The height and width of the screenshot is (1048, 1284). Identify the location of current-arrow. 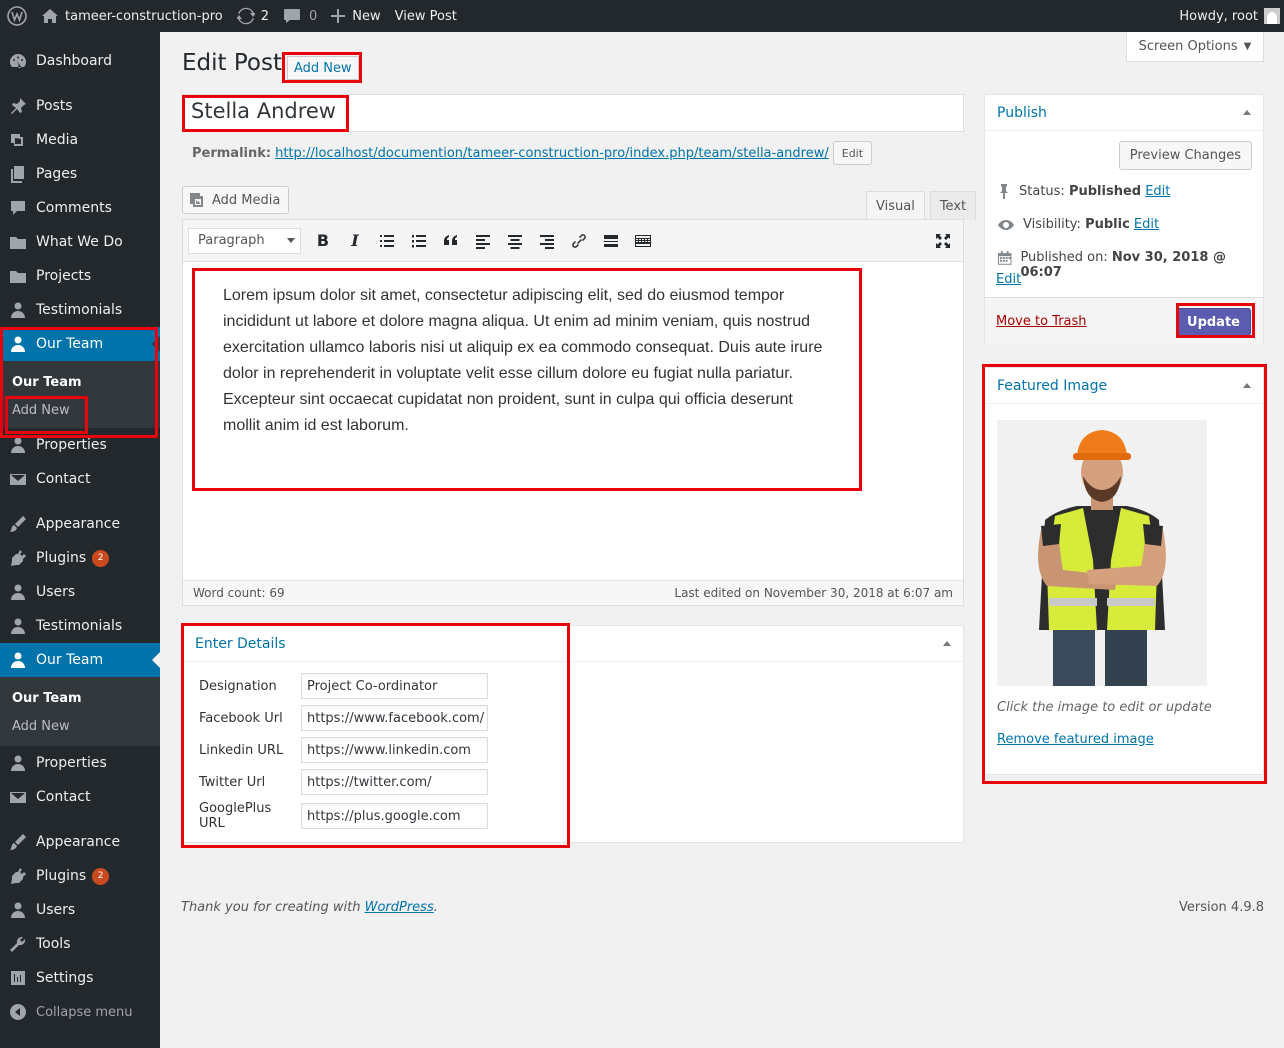
(156, 344).